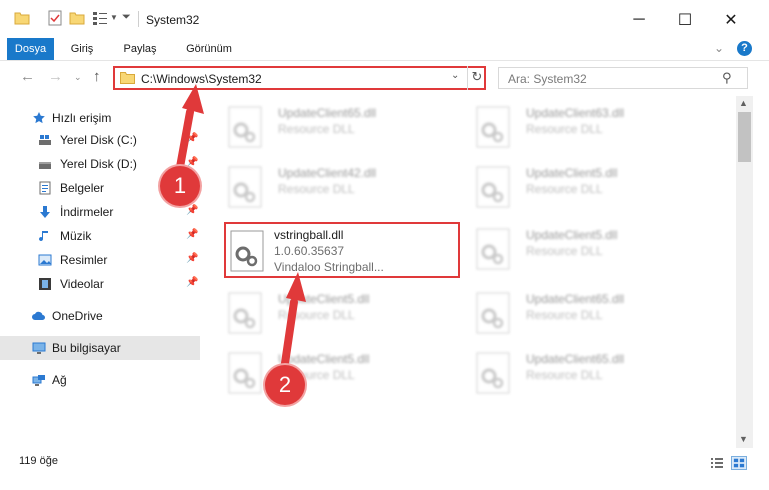  What do you see at coordinates (743, 103) in the screenshot?
I see `scroll-up-icon: ▲` at bounding box center [743, 103].